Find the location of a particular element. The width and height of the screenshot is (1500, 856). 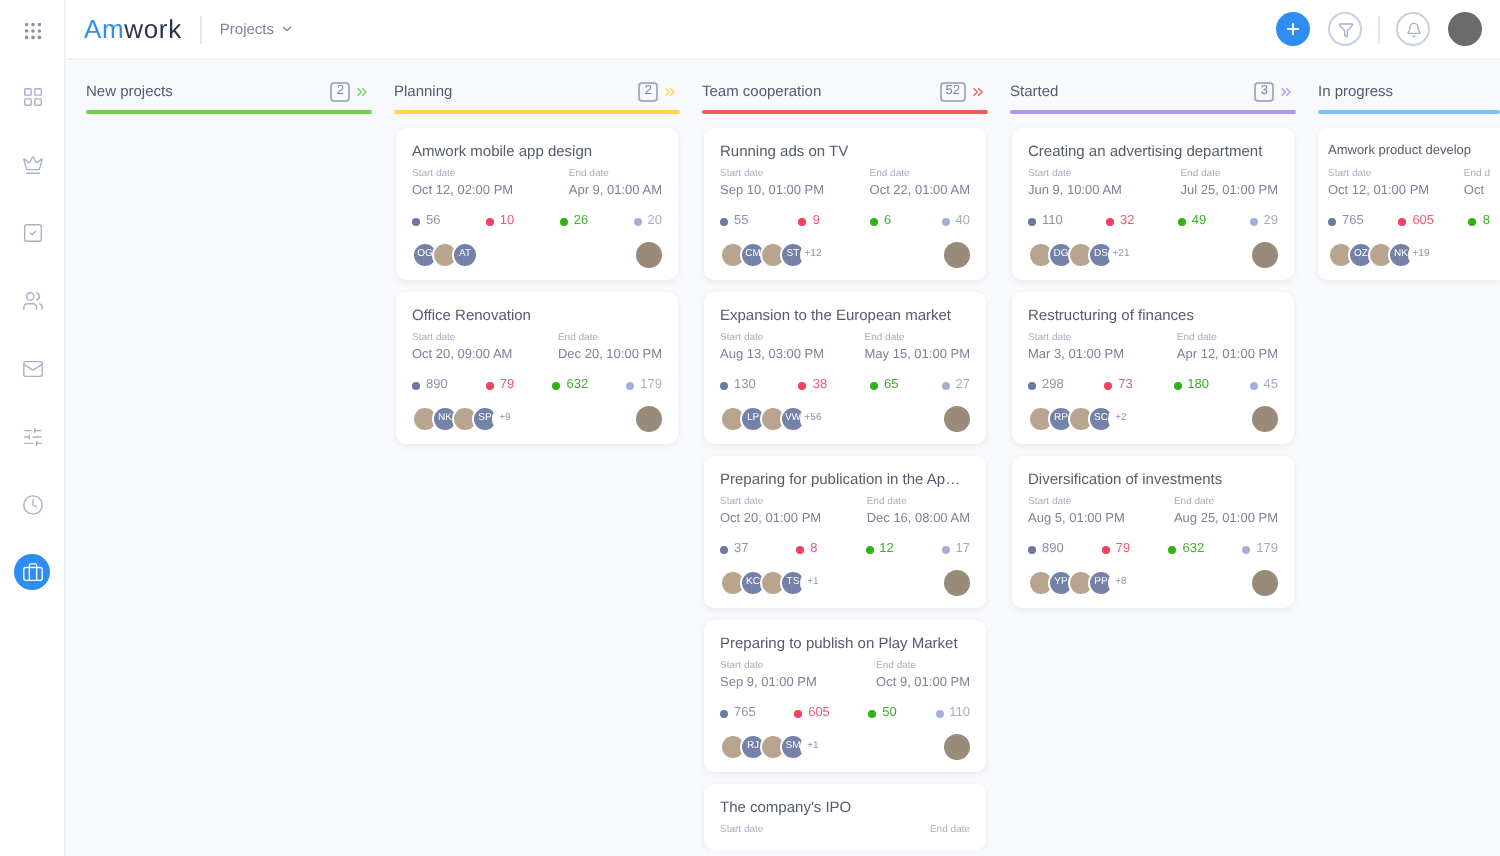

filter-button is located at coordinates (1345, 29).